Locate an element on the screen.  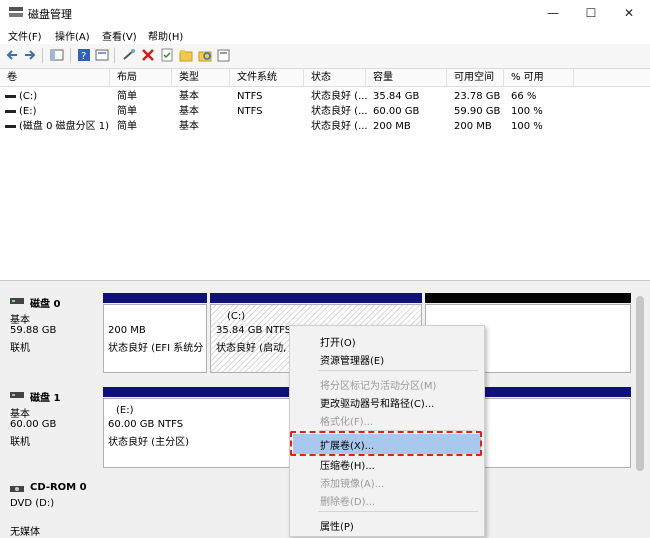
partition-efi: 200 MB 状态良好 (EFI 系统分 is located at coordinates (155, 338).